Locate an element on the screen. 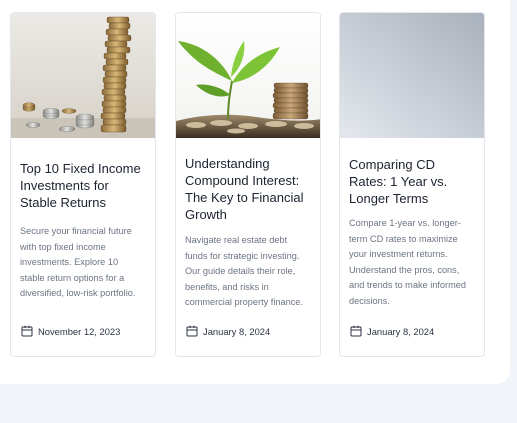 The width and height of the screenshot is (517, 423). article-date: November 12, 2023 is located at coordinates (70, 331).